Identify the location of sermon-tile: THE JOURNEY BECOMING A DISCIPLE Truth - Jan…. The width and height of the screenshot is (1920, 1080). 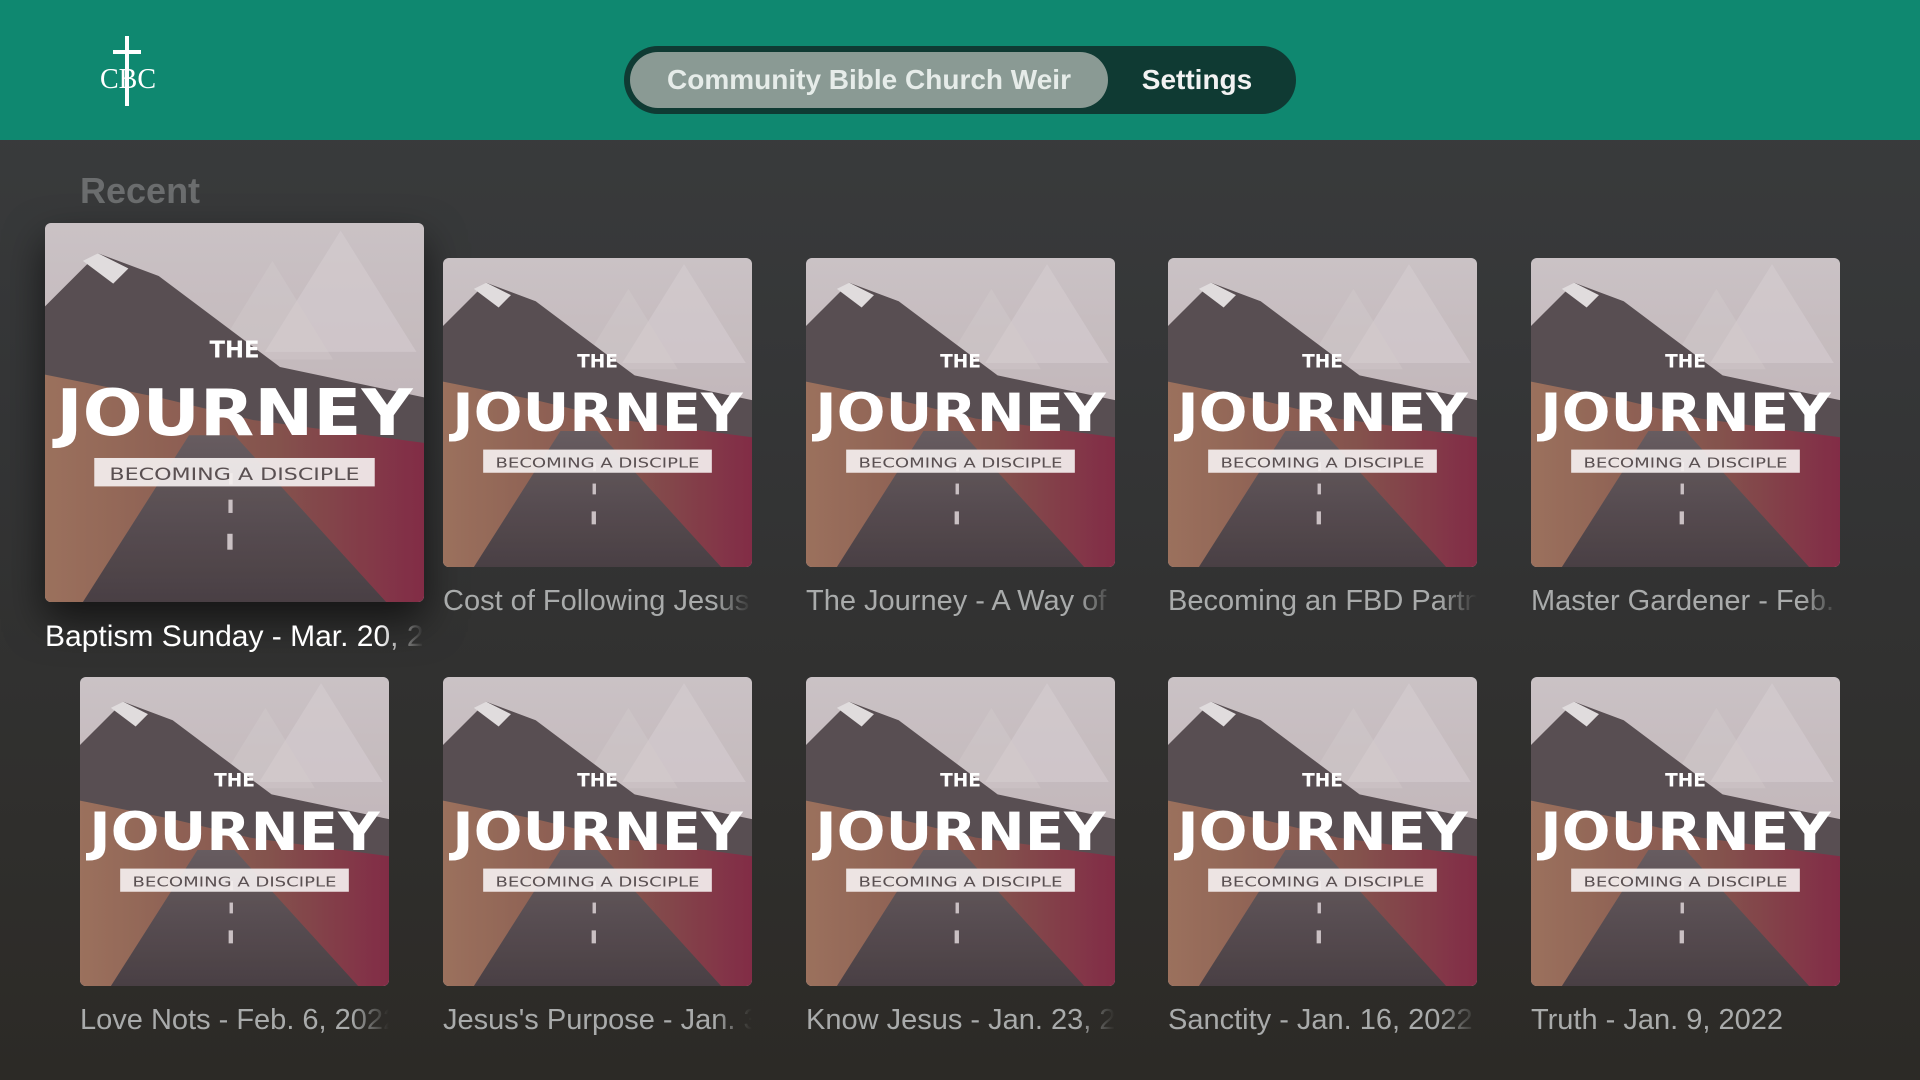
(1685, 866).